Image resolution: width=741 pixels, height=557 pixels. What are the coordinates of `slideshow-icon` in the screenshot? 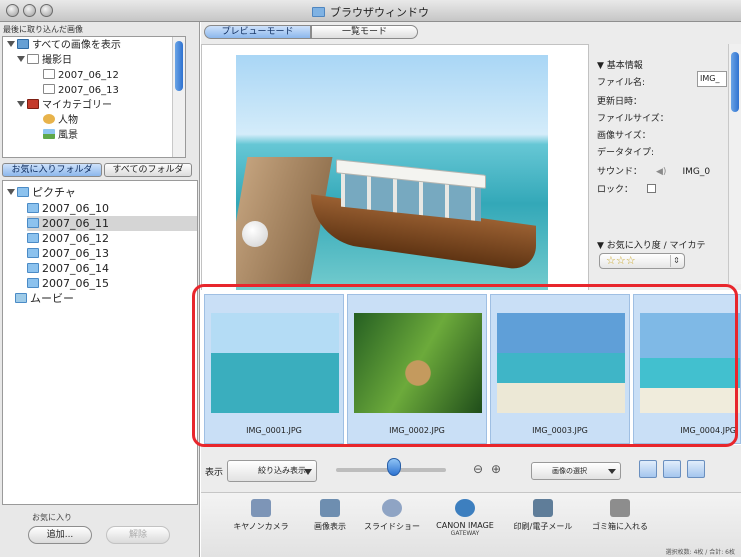 It's located at (392, 508).